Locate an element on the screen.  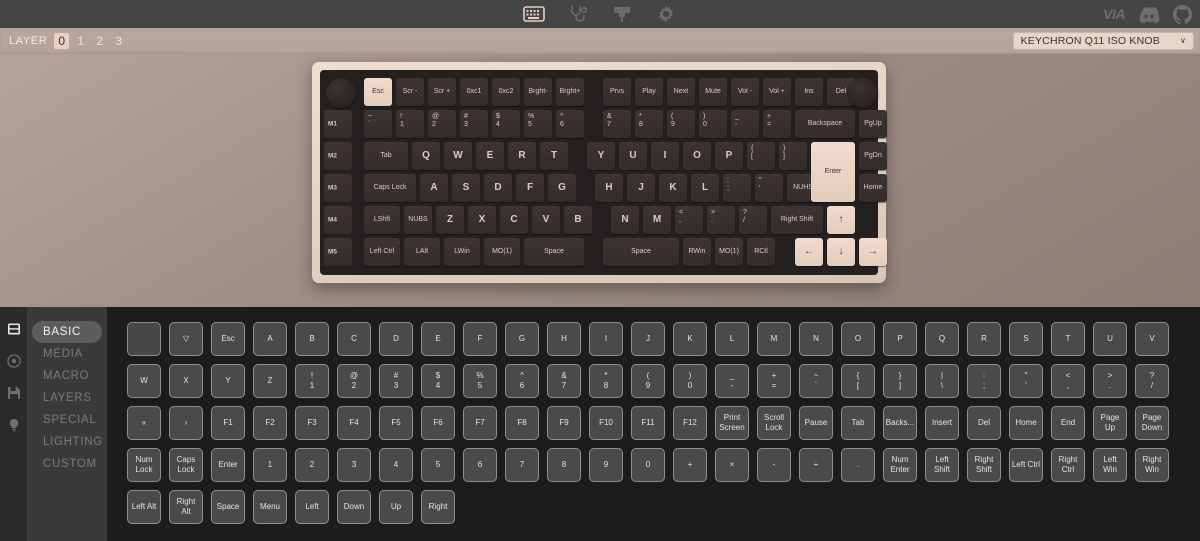
keycap: % 5 is located at coordinates (538, 124).